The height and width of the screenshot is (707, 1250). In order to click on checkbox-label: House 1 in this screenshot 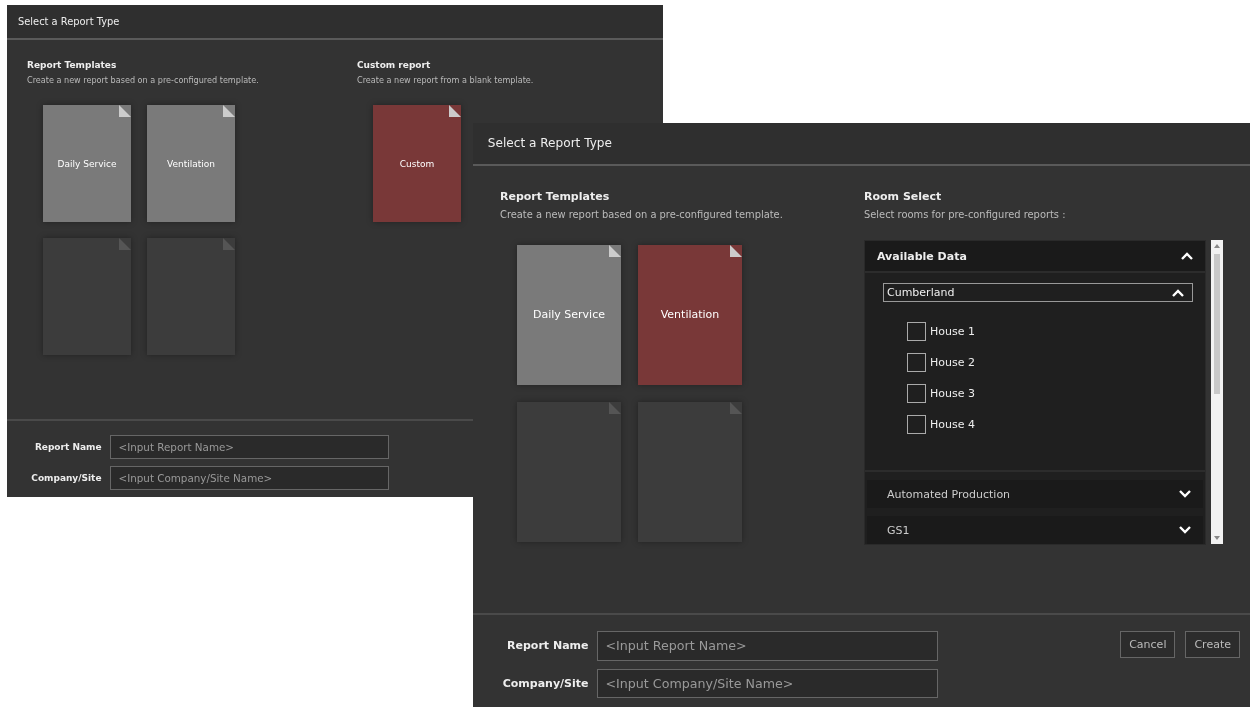, I will do `click(952, 332)`.